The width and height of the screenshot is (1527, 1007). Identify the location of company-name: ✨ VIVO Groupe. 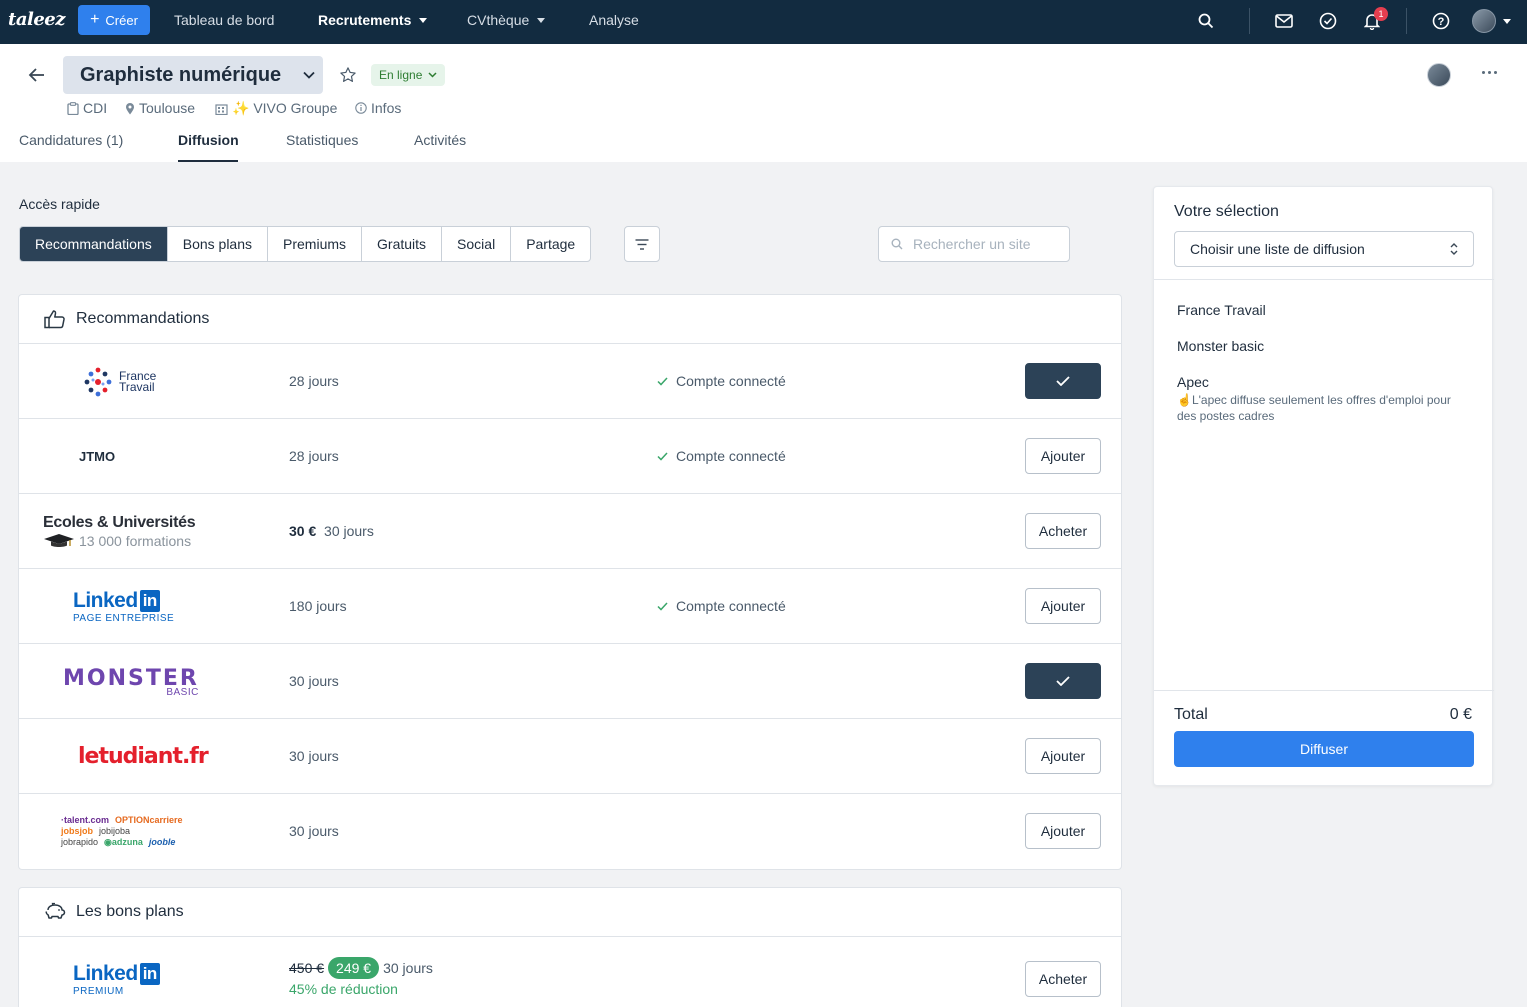
(285, 108).